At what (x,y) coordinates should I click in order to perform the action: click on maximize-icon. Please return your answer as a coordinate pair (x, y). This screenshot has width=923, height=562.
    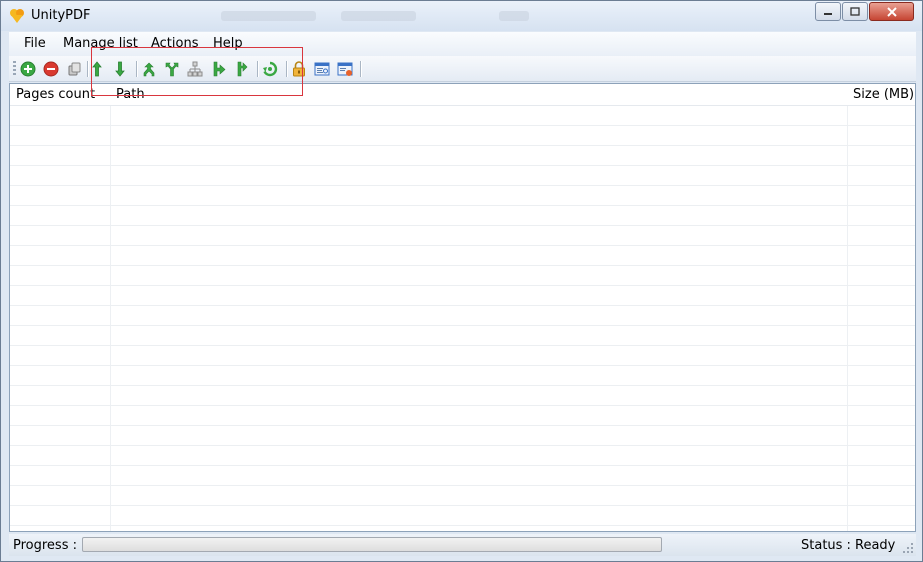
    Looking at the image, I should click on (855, 11).